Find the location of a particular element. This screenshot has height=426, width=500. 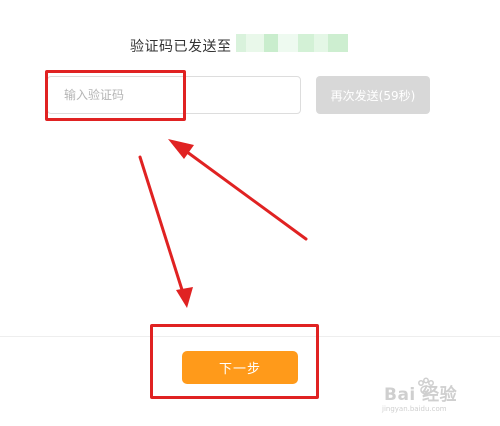

baidu-jingyan-watermark: Bai 经验 jingyan.baidu.com is located at coordinates (433, 395).